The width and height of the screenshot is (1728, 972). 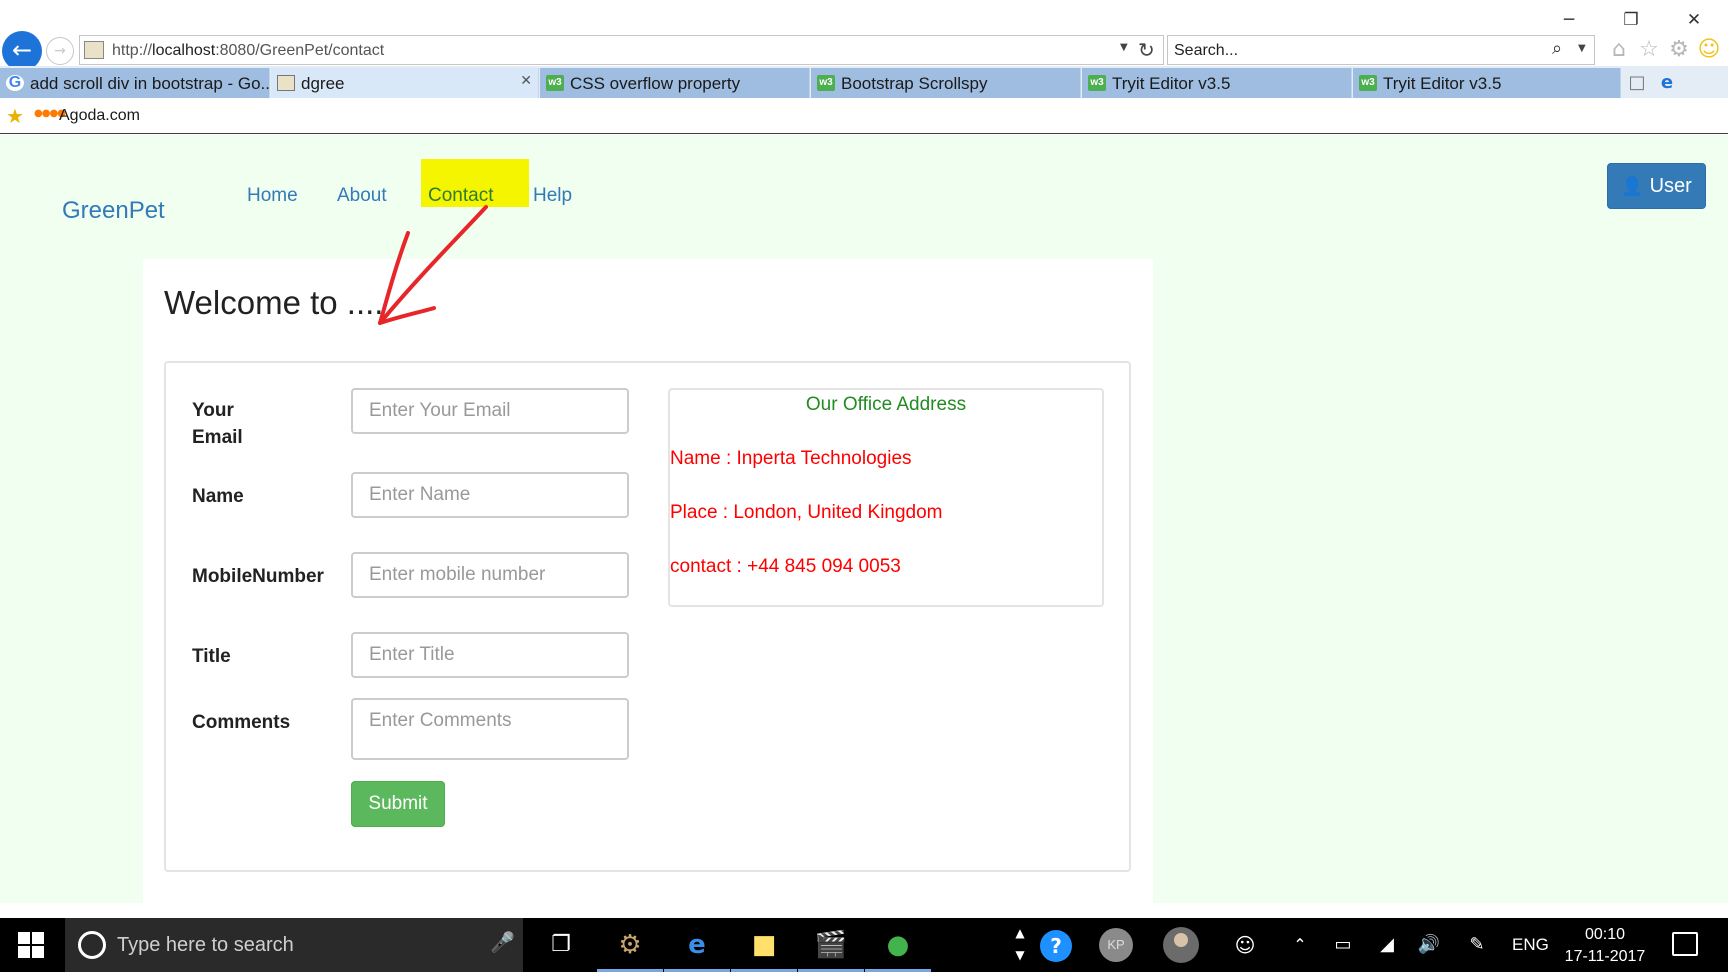 I want to click on favorites-star-icon: ★, so click(x=15, y=116).